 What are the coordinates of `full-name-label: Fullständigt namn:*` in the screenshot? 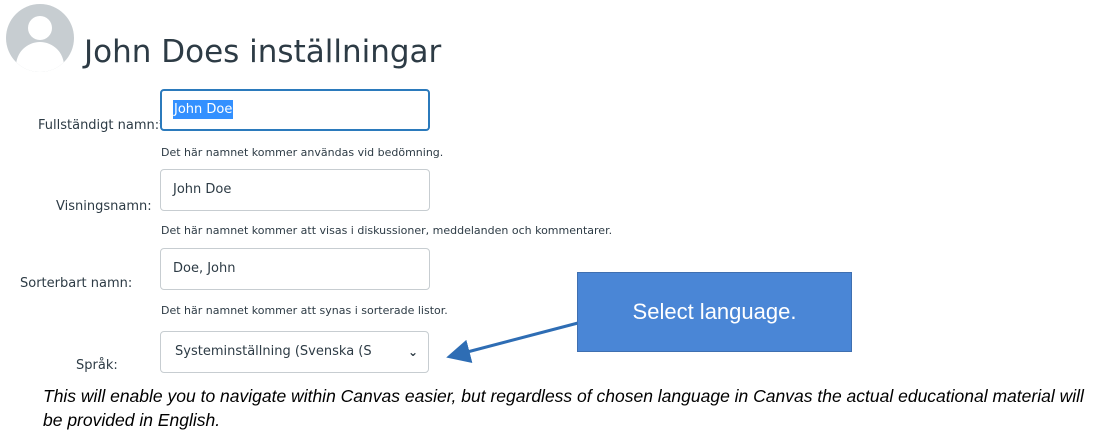 It's located at (102, 125).